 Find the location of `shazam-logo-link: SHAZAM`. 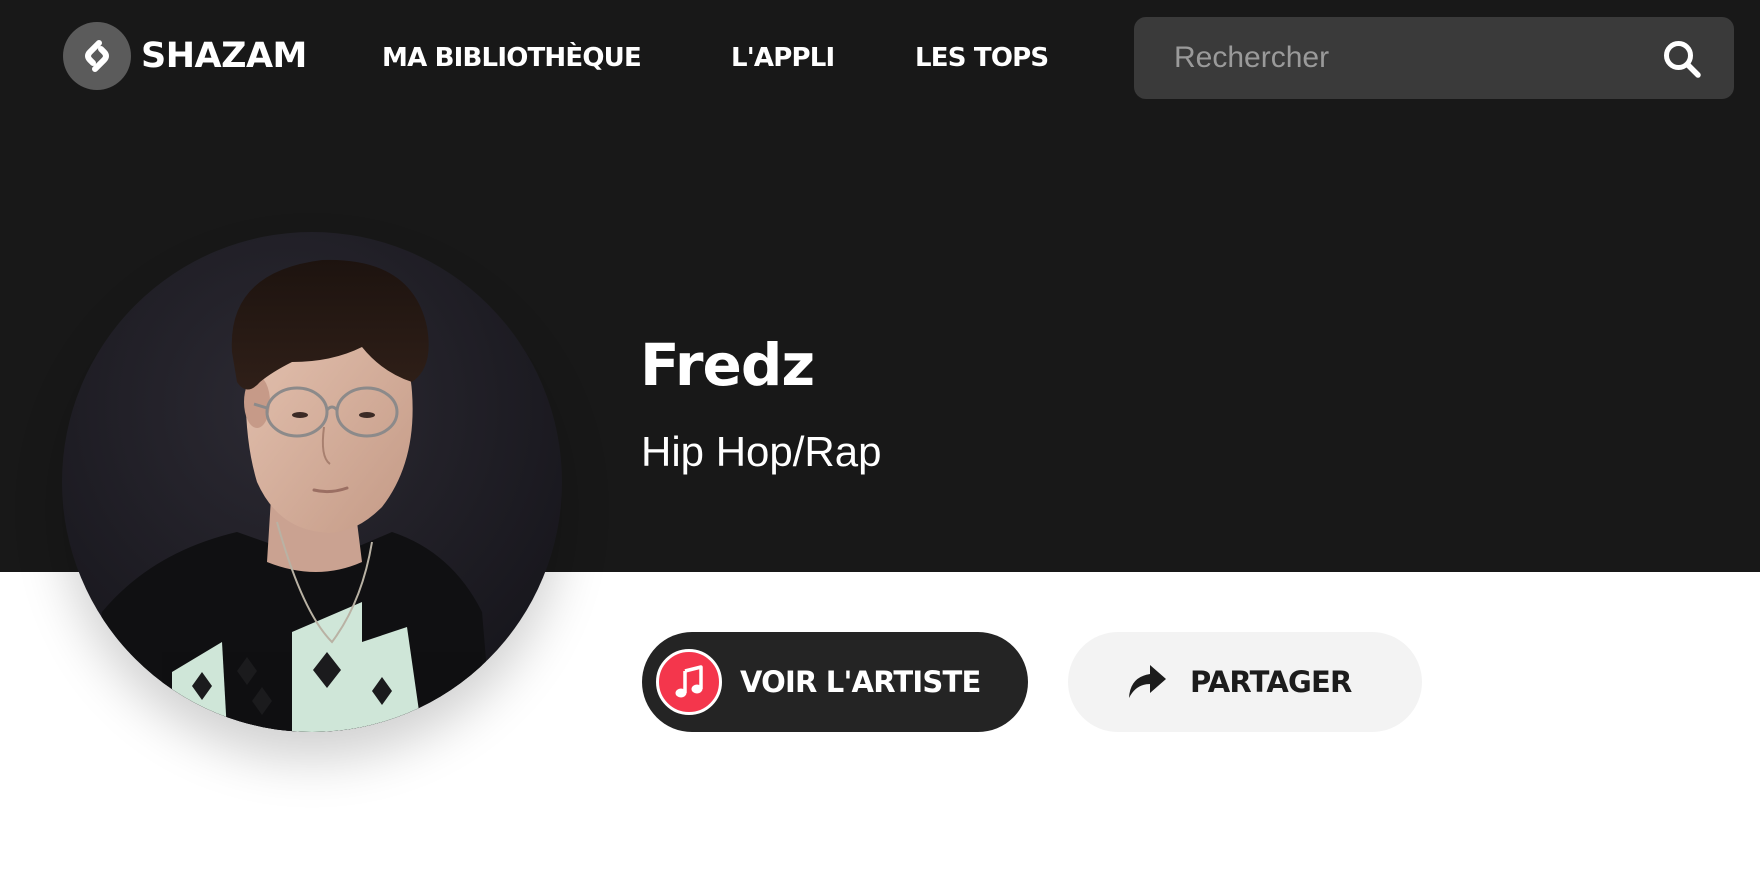

shazam-logo-link: SHAZAM is located at coordinates (185, 56).